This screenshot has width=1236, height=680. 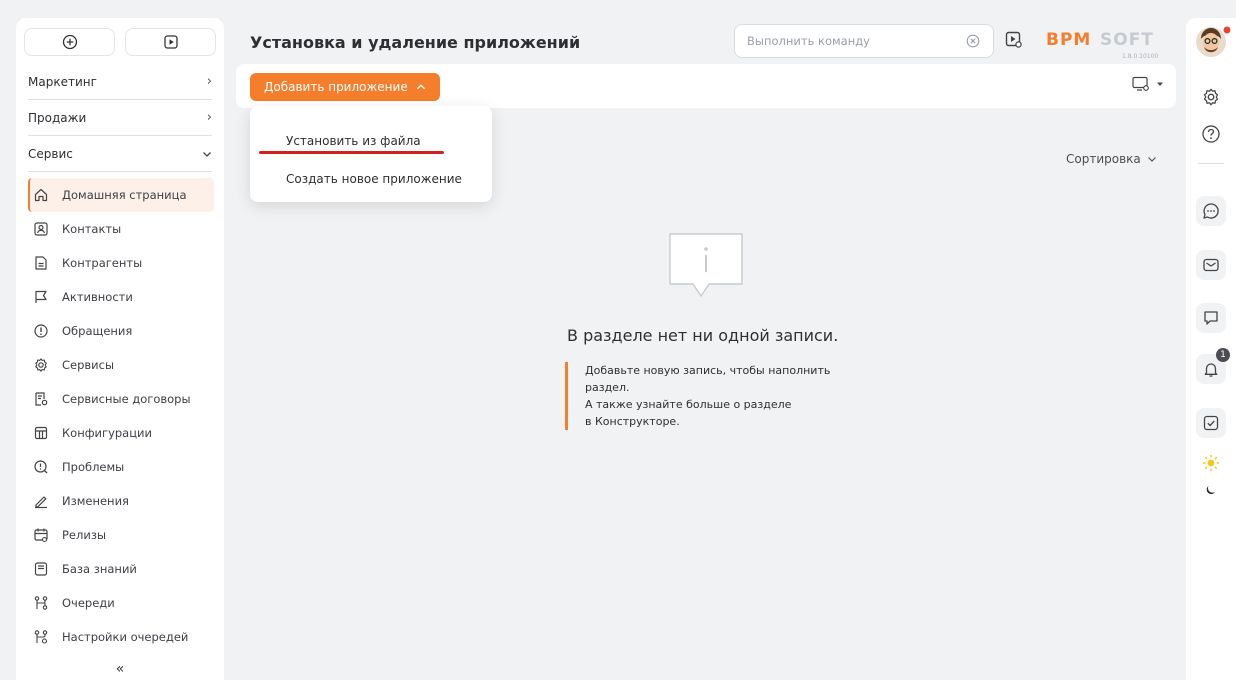 I want to click on group-service: Сервис, so click(x=120, y=154).